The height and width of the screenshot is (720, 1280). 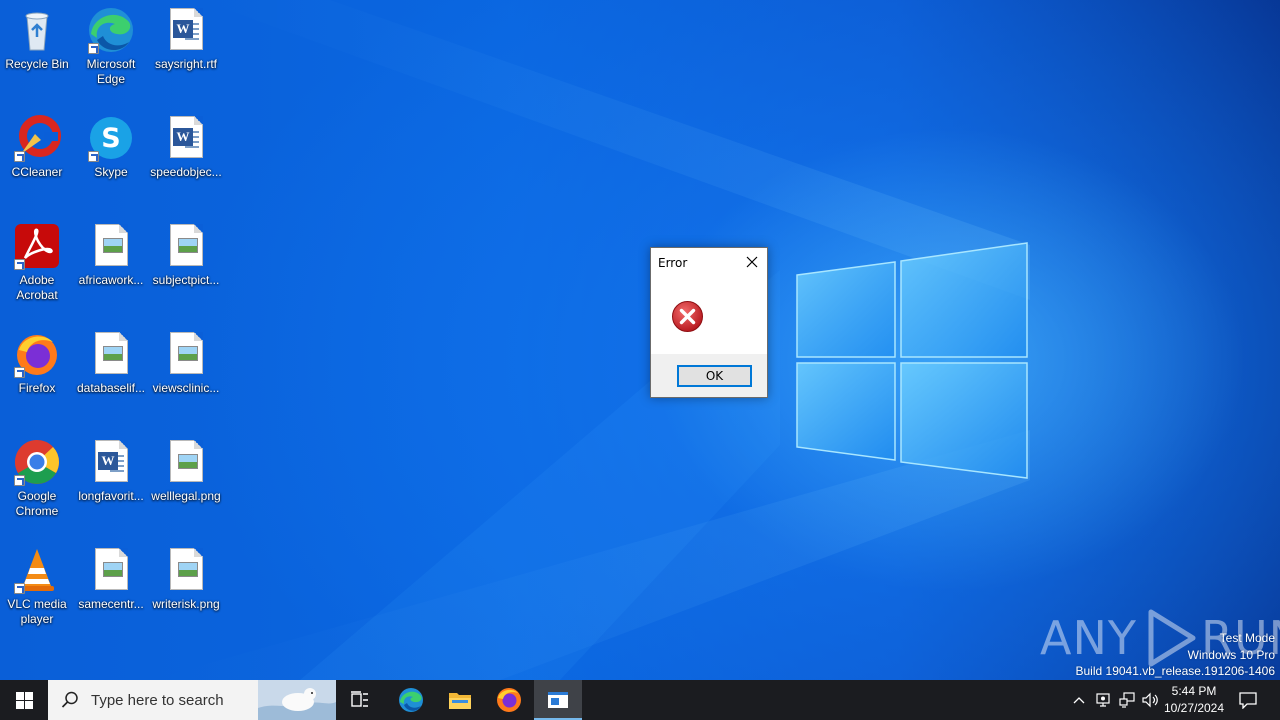 I want to click on chrome-icon, so click(x=37, y=462).